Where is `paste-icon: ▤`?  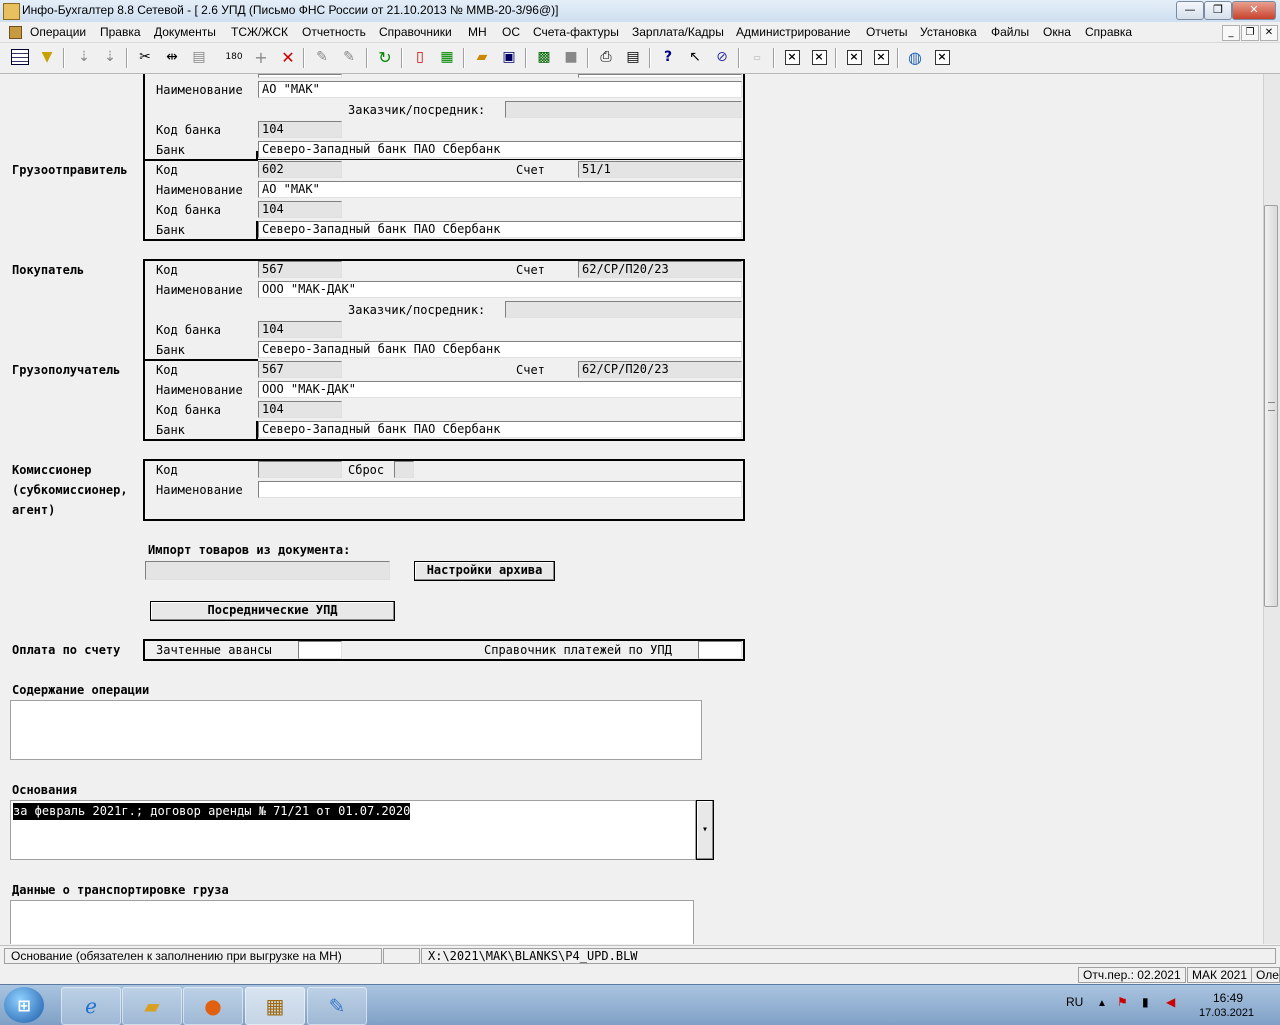 paste-icon: ▤ is located at coordinates (199, 57).